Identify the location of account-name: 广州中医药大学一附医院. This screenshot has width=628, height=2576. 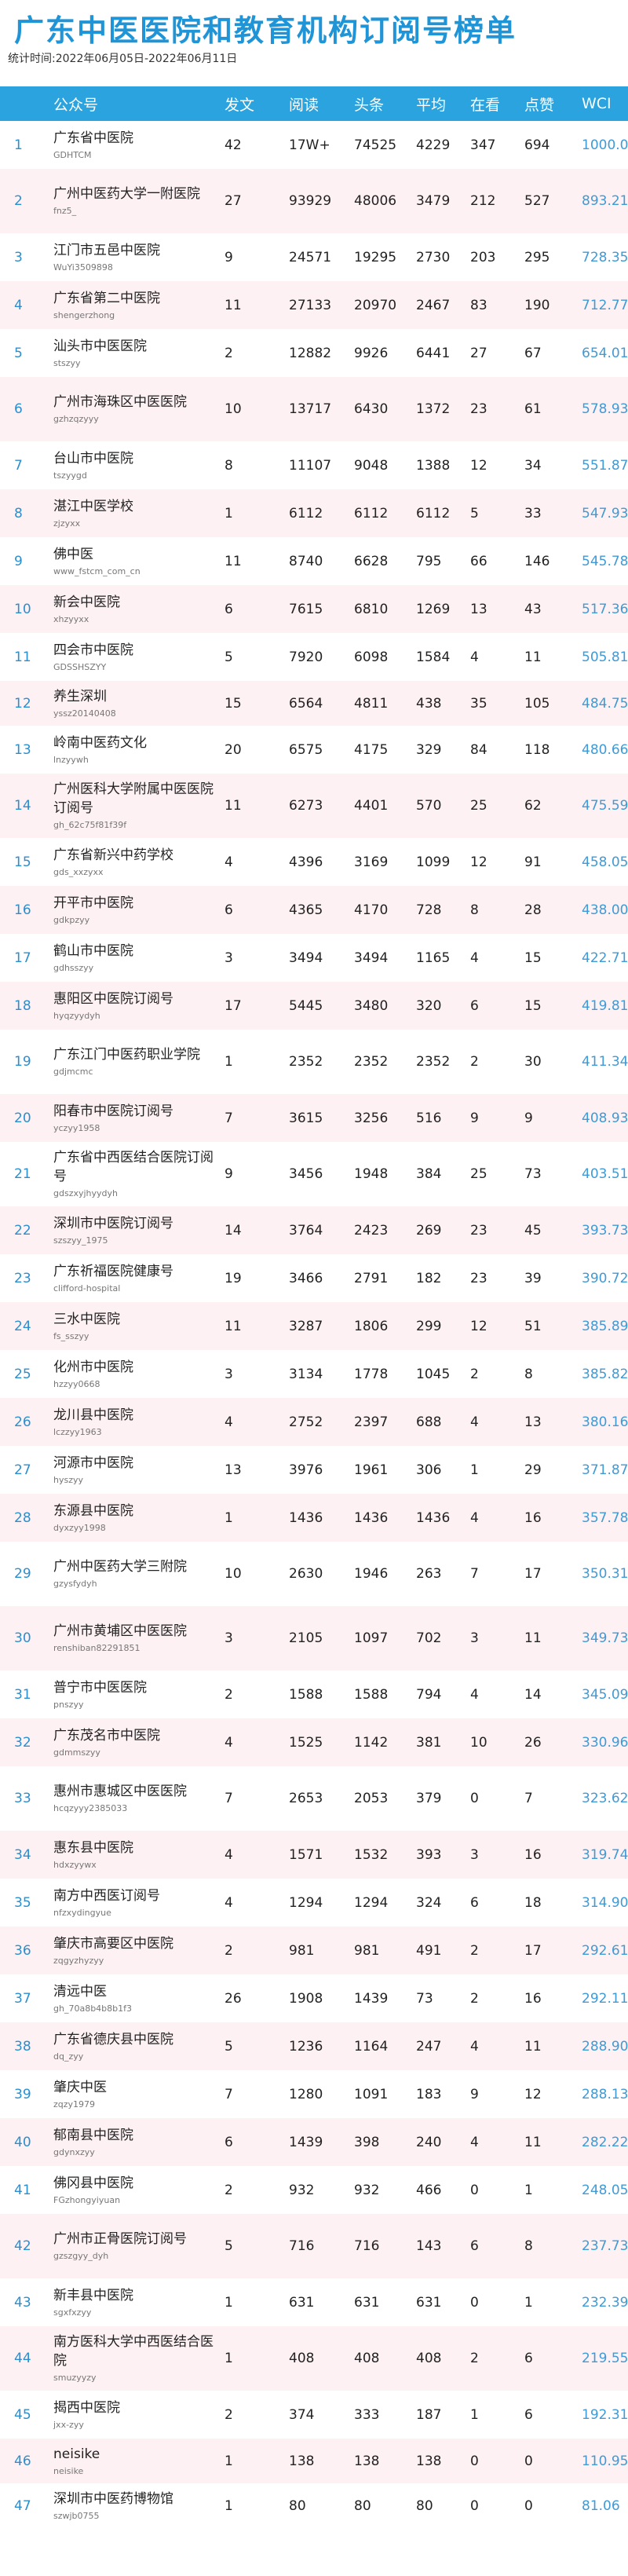
(126, 194).